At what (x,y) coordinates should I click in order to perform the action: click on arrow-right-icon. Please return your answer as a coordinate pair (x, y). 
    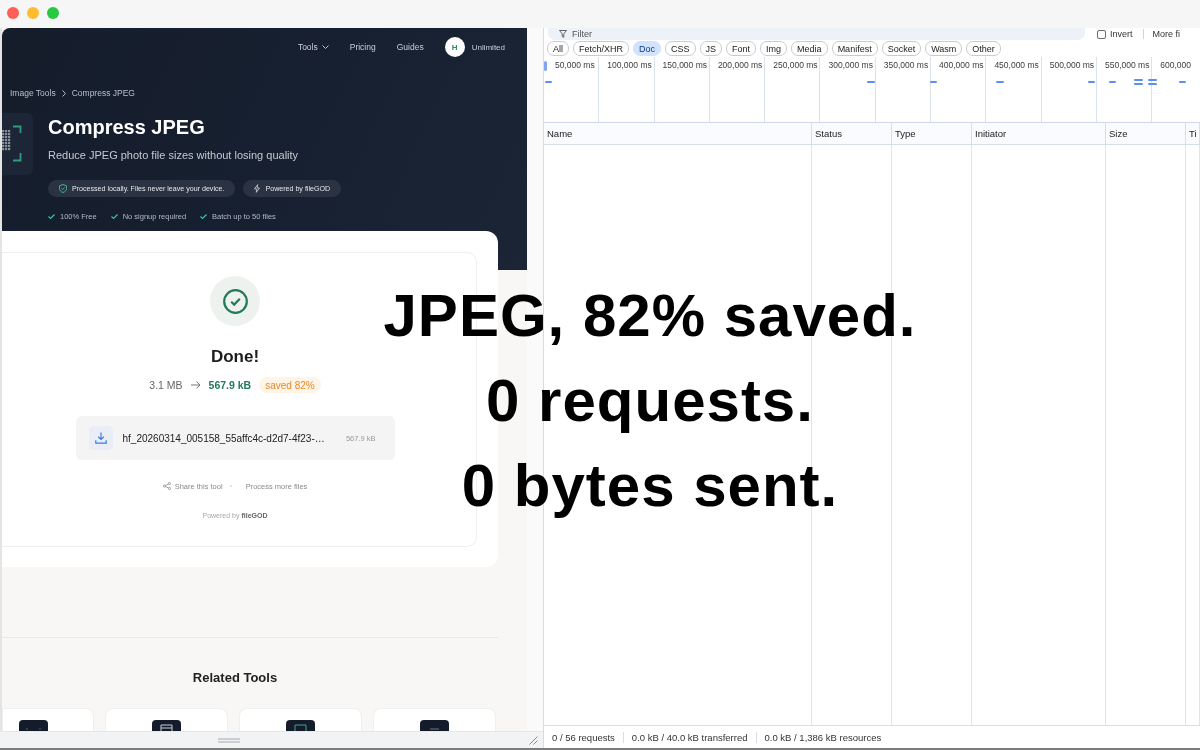
    Looking at the image, I should click on (195, 385).